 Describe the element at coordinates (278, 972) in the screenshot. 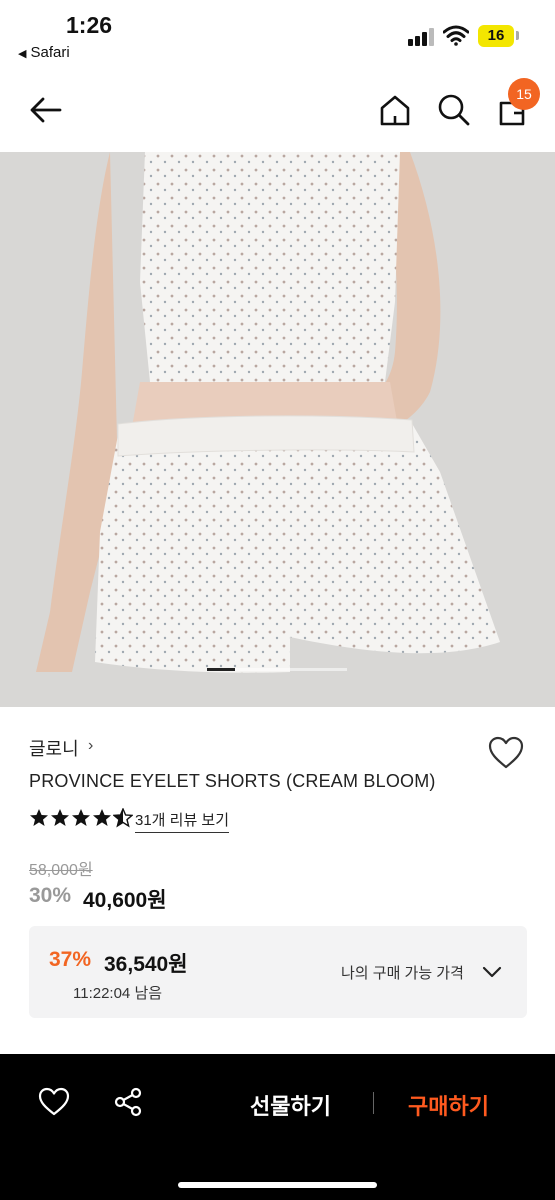

I see `benefit-price-box: 37% 36,540원 11:22:04 남음 나의 구매 가능 가격` at that location.